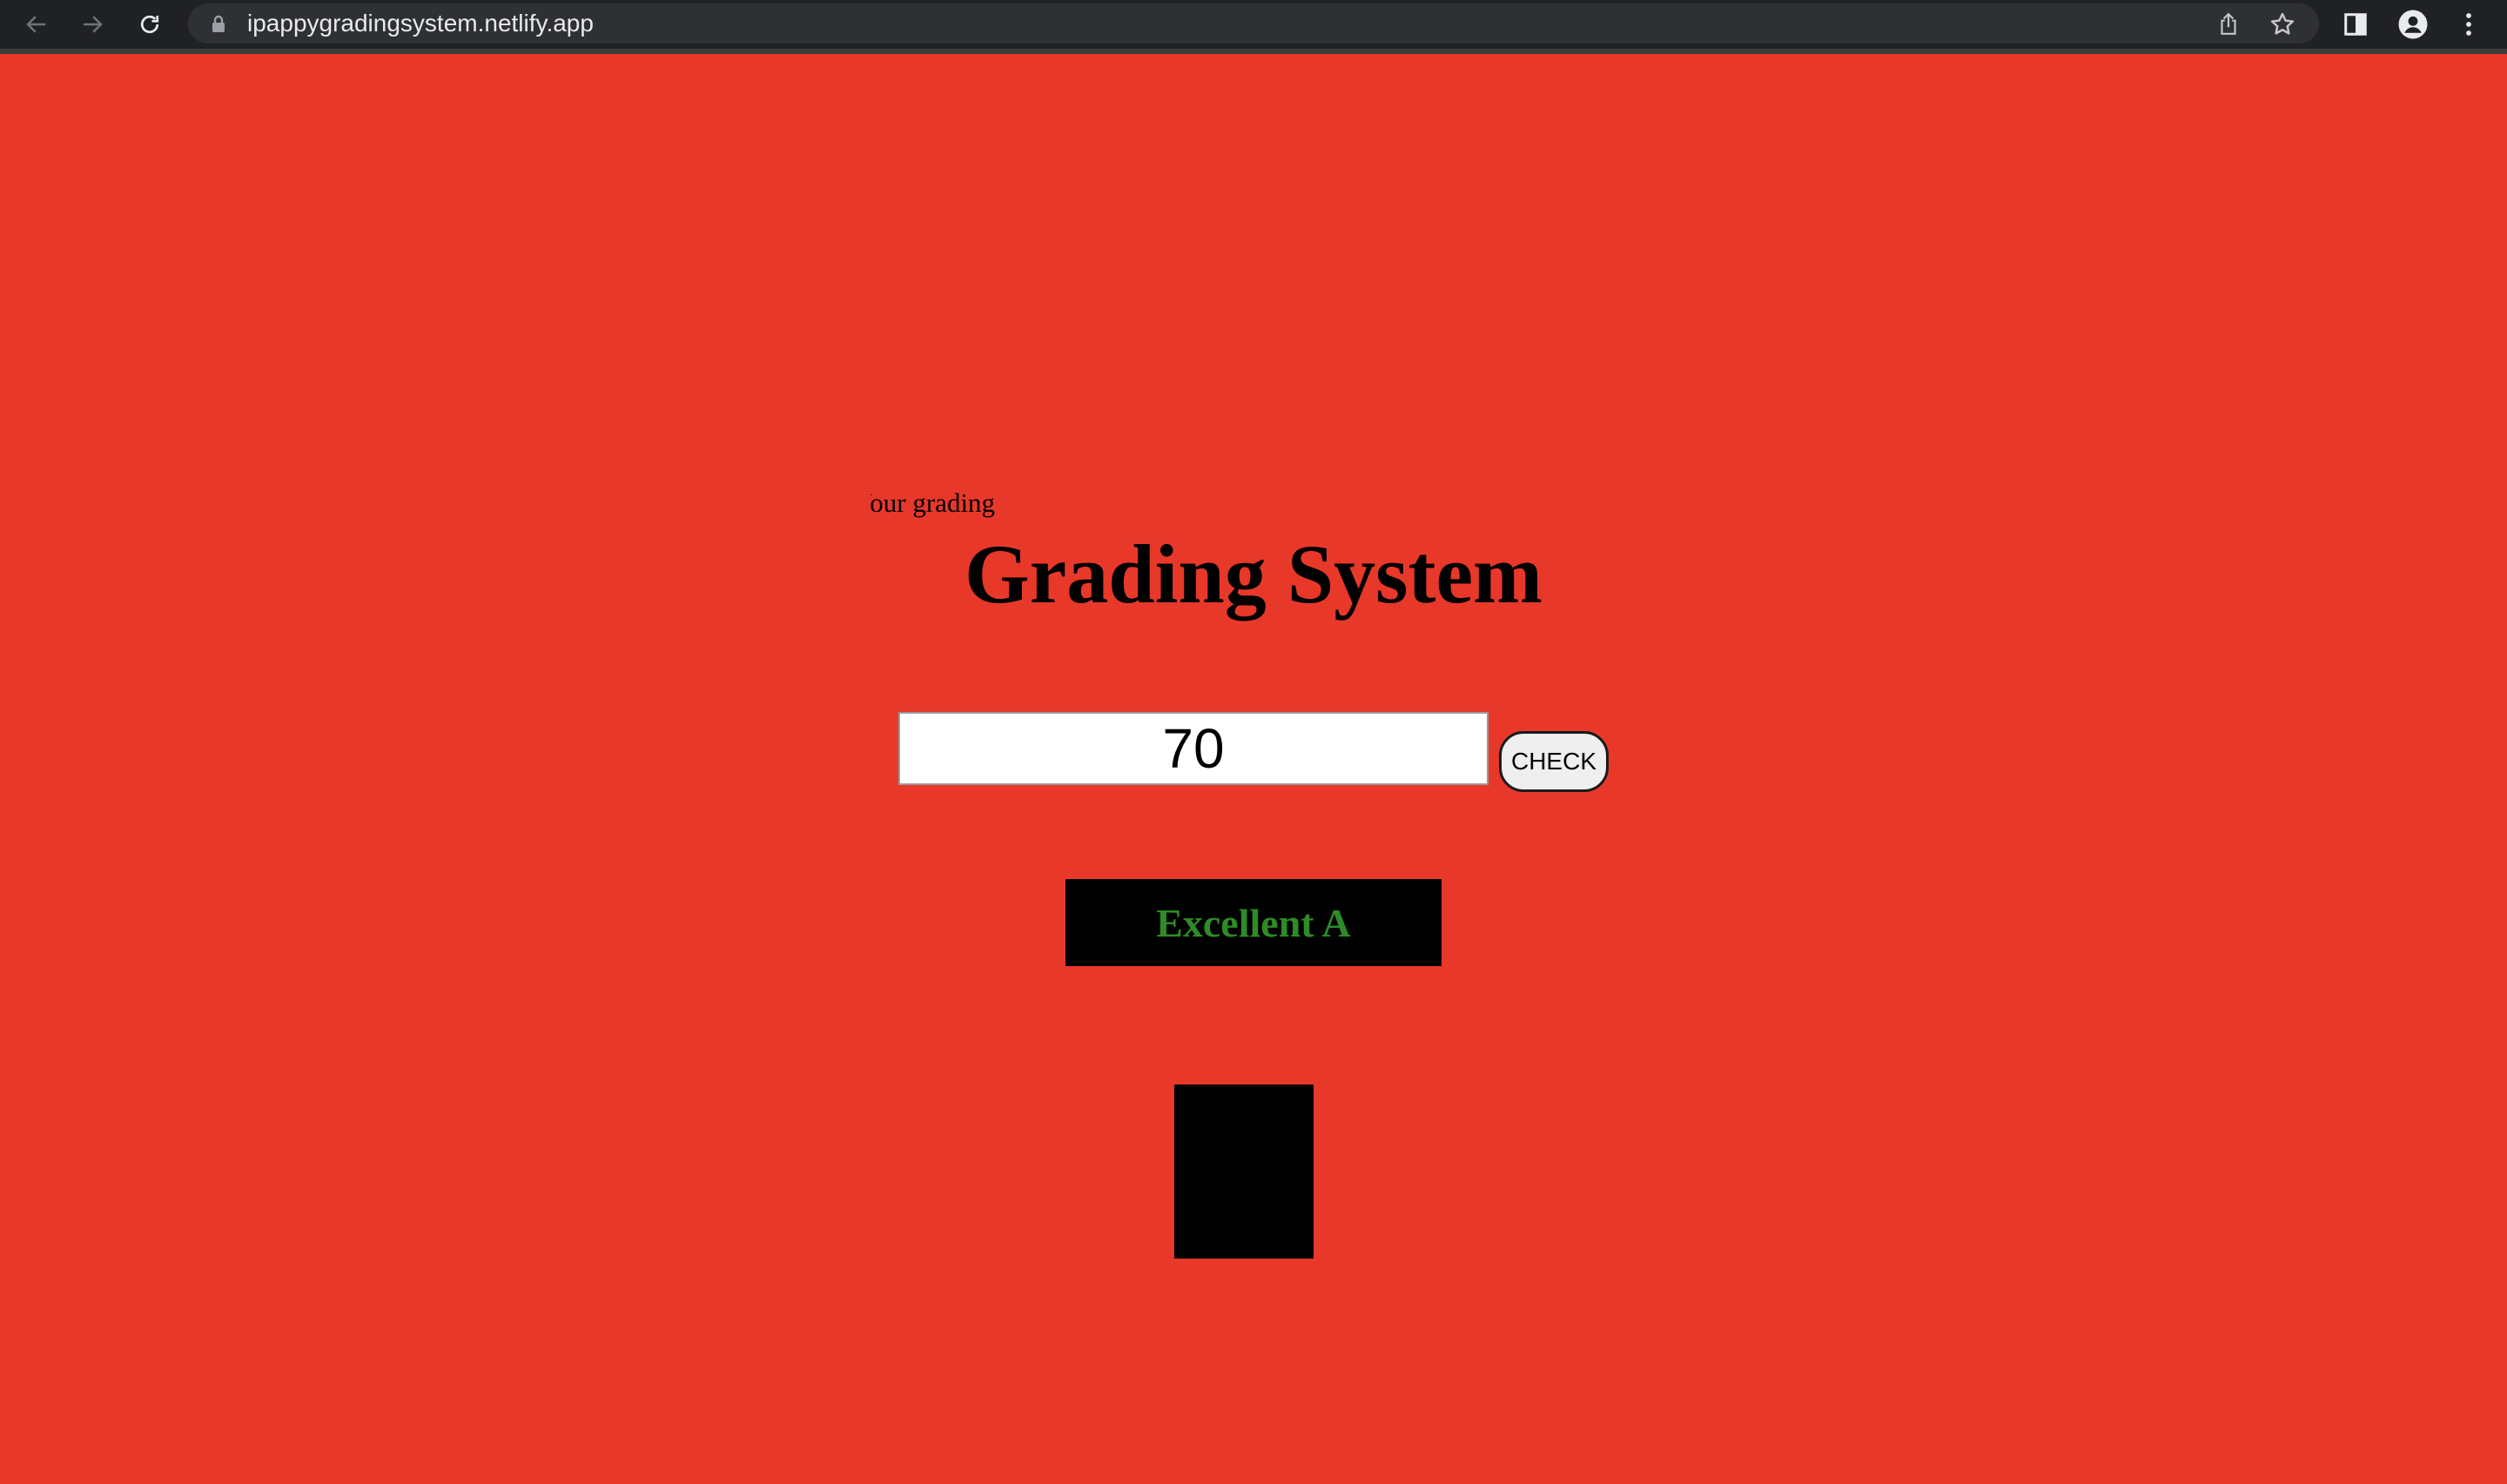  Describe the element at coordinates (1193, 748) in the screenshot. I see `score-input` at that location.